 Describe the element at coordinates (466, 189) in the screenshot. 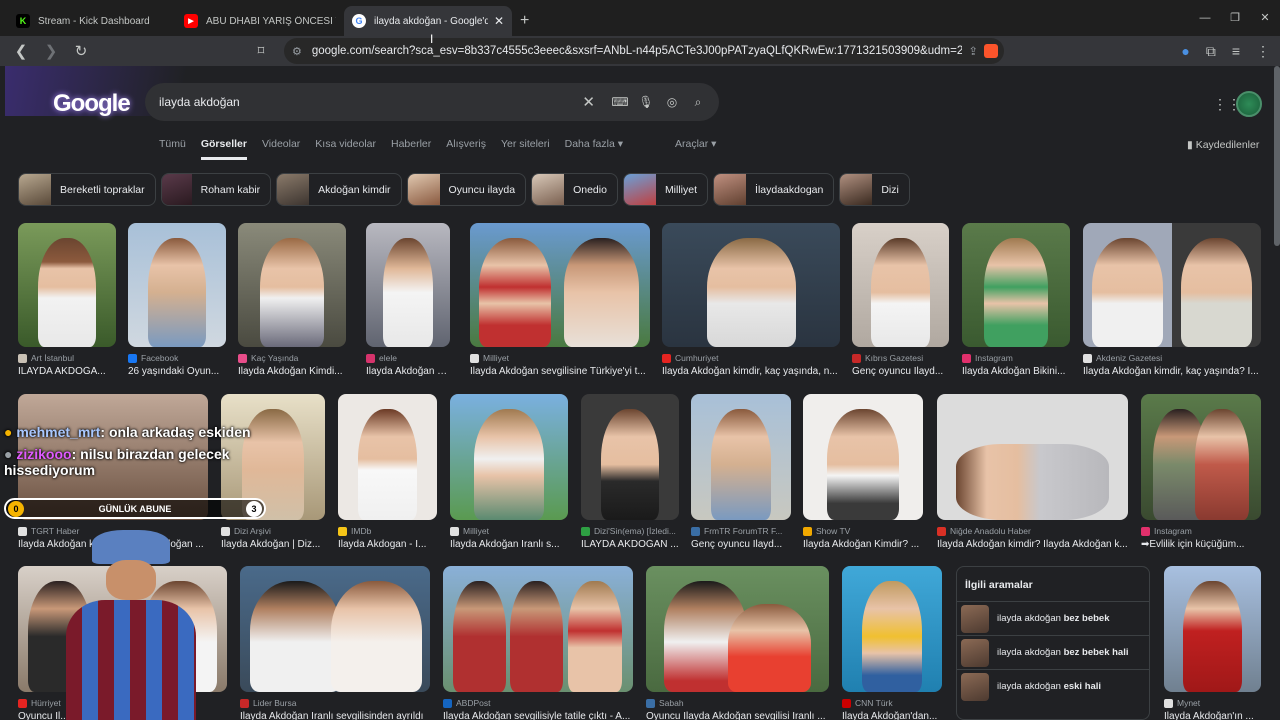

I see `chip: Oyuncu ilayda` at that location.